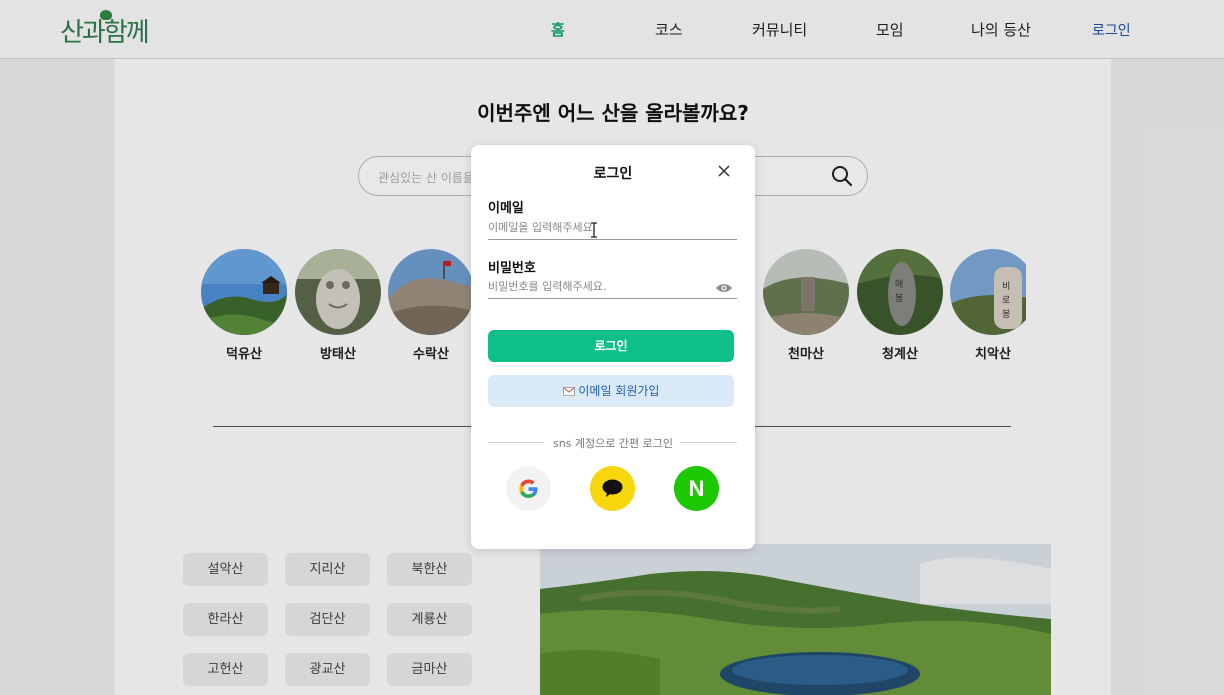 The width and height of the screenshot is (1224, 695). What do you see at coordinates (512, 268) in the screenshot?
I see `password-label: 비밀번호` at bounding box center [512, 268].